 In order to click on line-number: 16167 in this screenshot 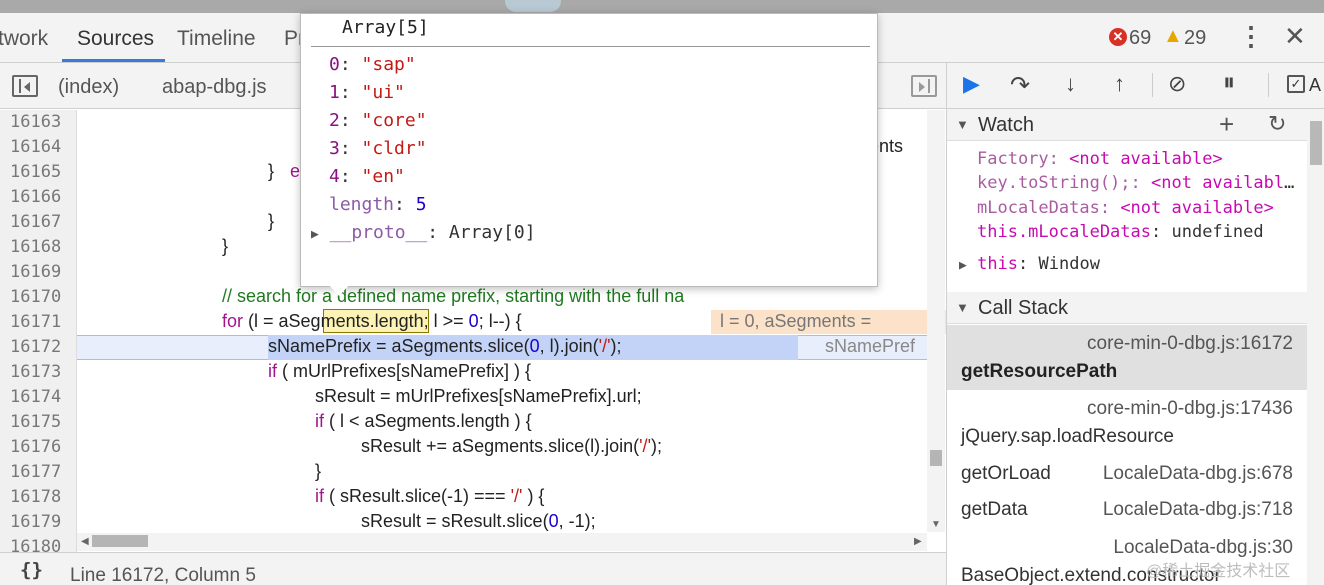, I will do `click(35, 222)`.